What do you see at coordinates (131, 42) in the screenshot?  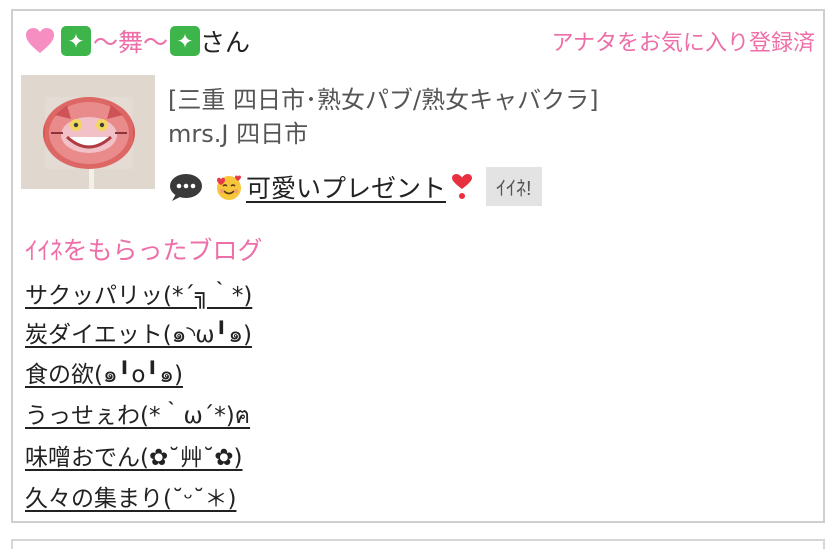 I see `user-name-text: ～舞～` at bounding box center [131, 42].